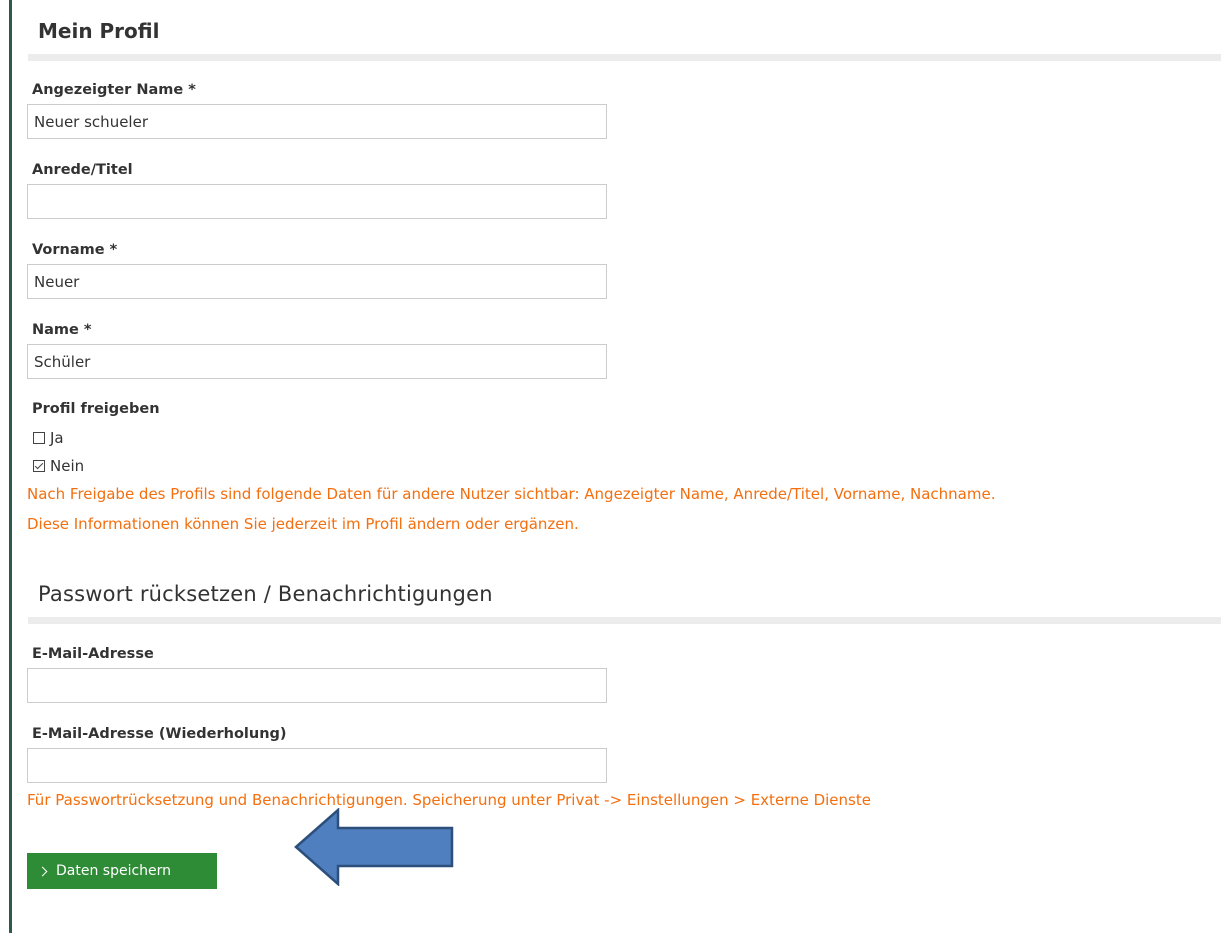 The width and height of the screenshot is (1221, 933). I want to click on checkbox-no, so click(39, 466).